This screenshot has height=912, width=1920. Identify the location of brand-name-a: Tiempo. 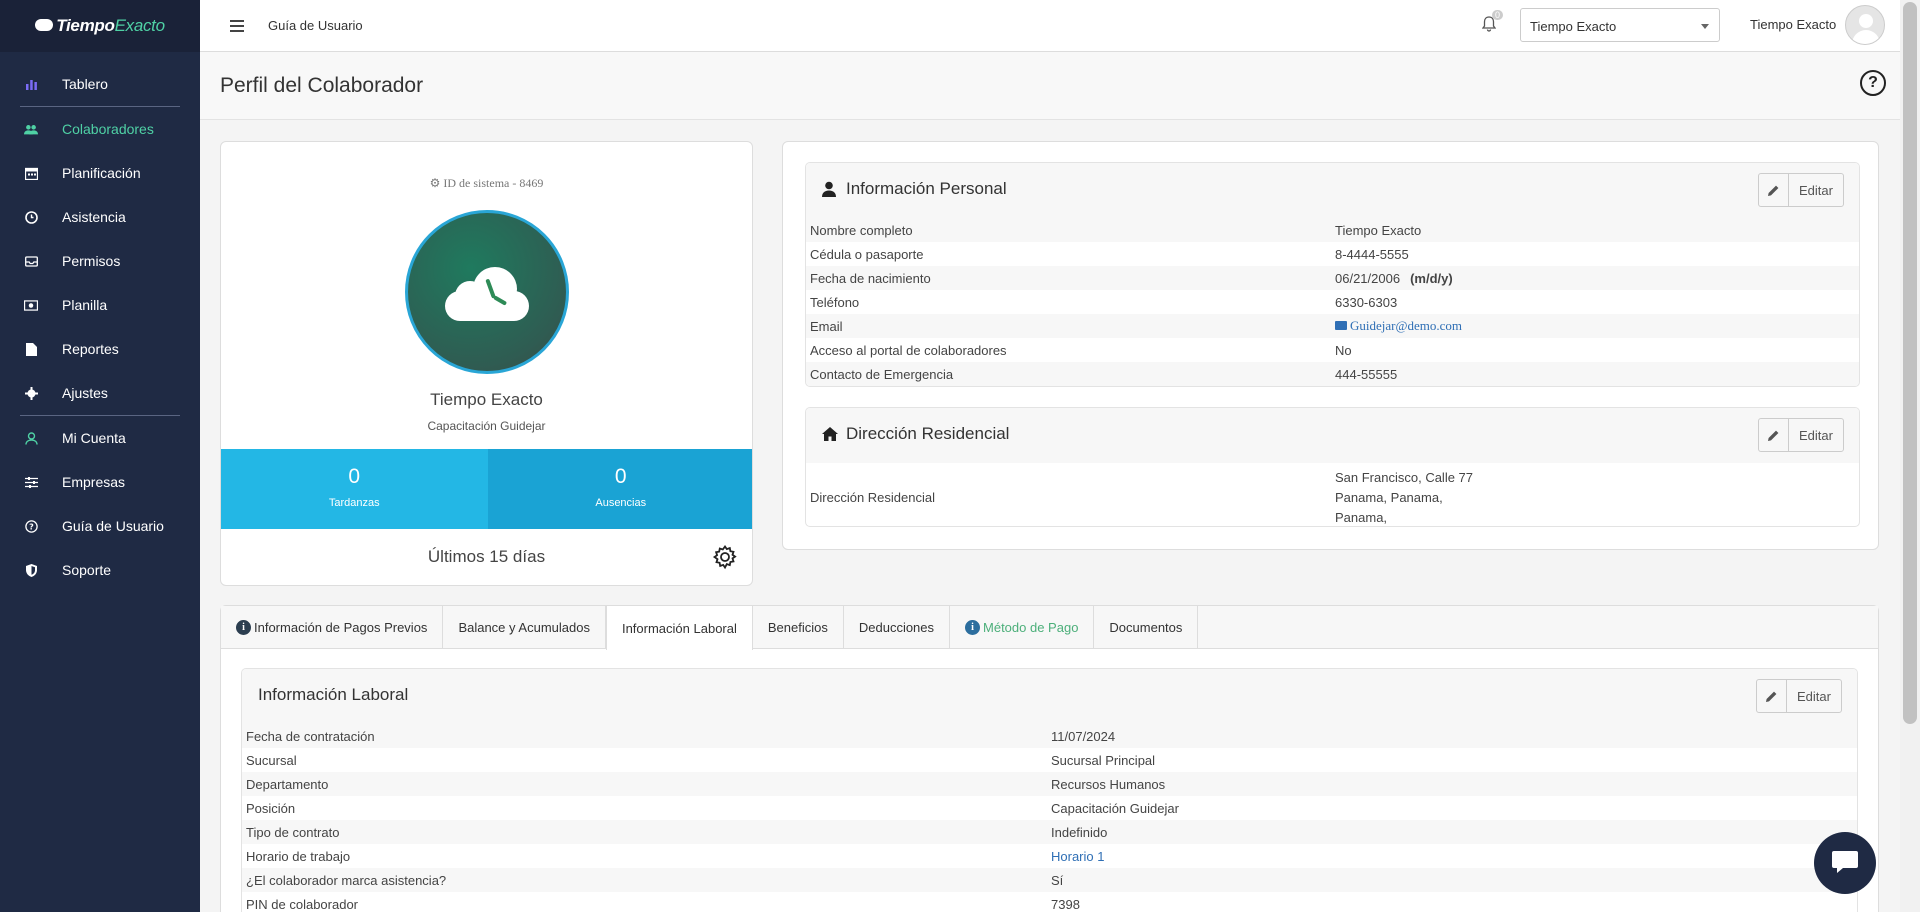
(85, 25).